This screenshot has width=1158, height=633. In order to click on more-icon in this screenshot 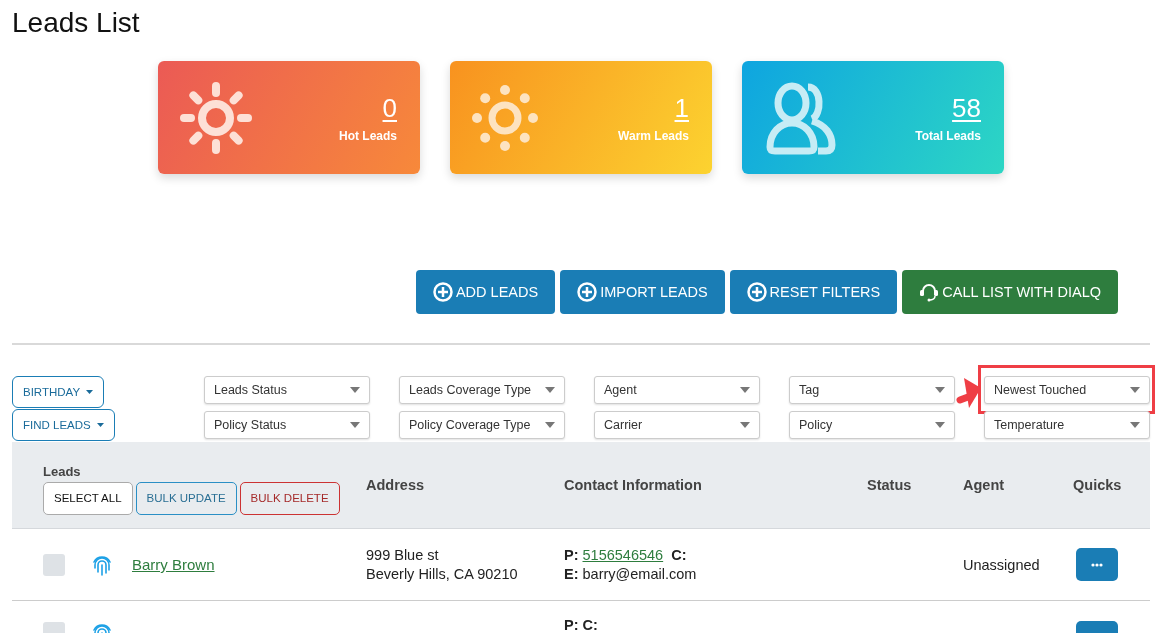, I will do `click(1097, 564)`.